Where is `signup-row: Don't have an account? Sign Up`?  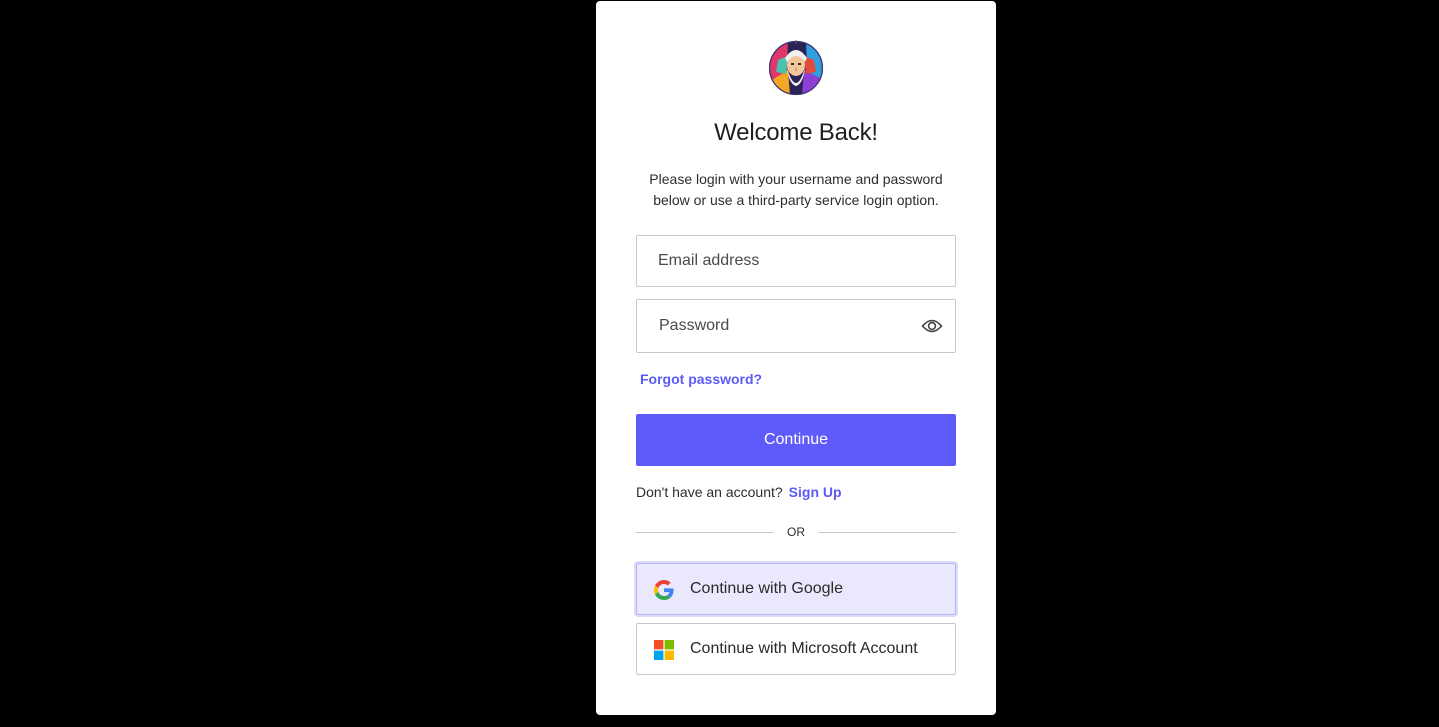
signup-row: Don't have an account? Sign Up is located at coordinates (739, 492).